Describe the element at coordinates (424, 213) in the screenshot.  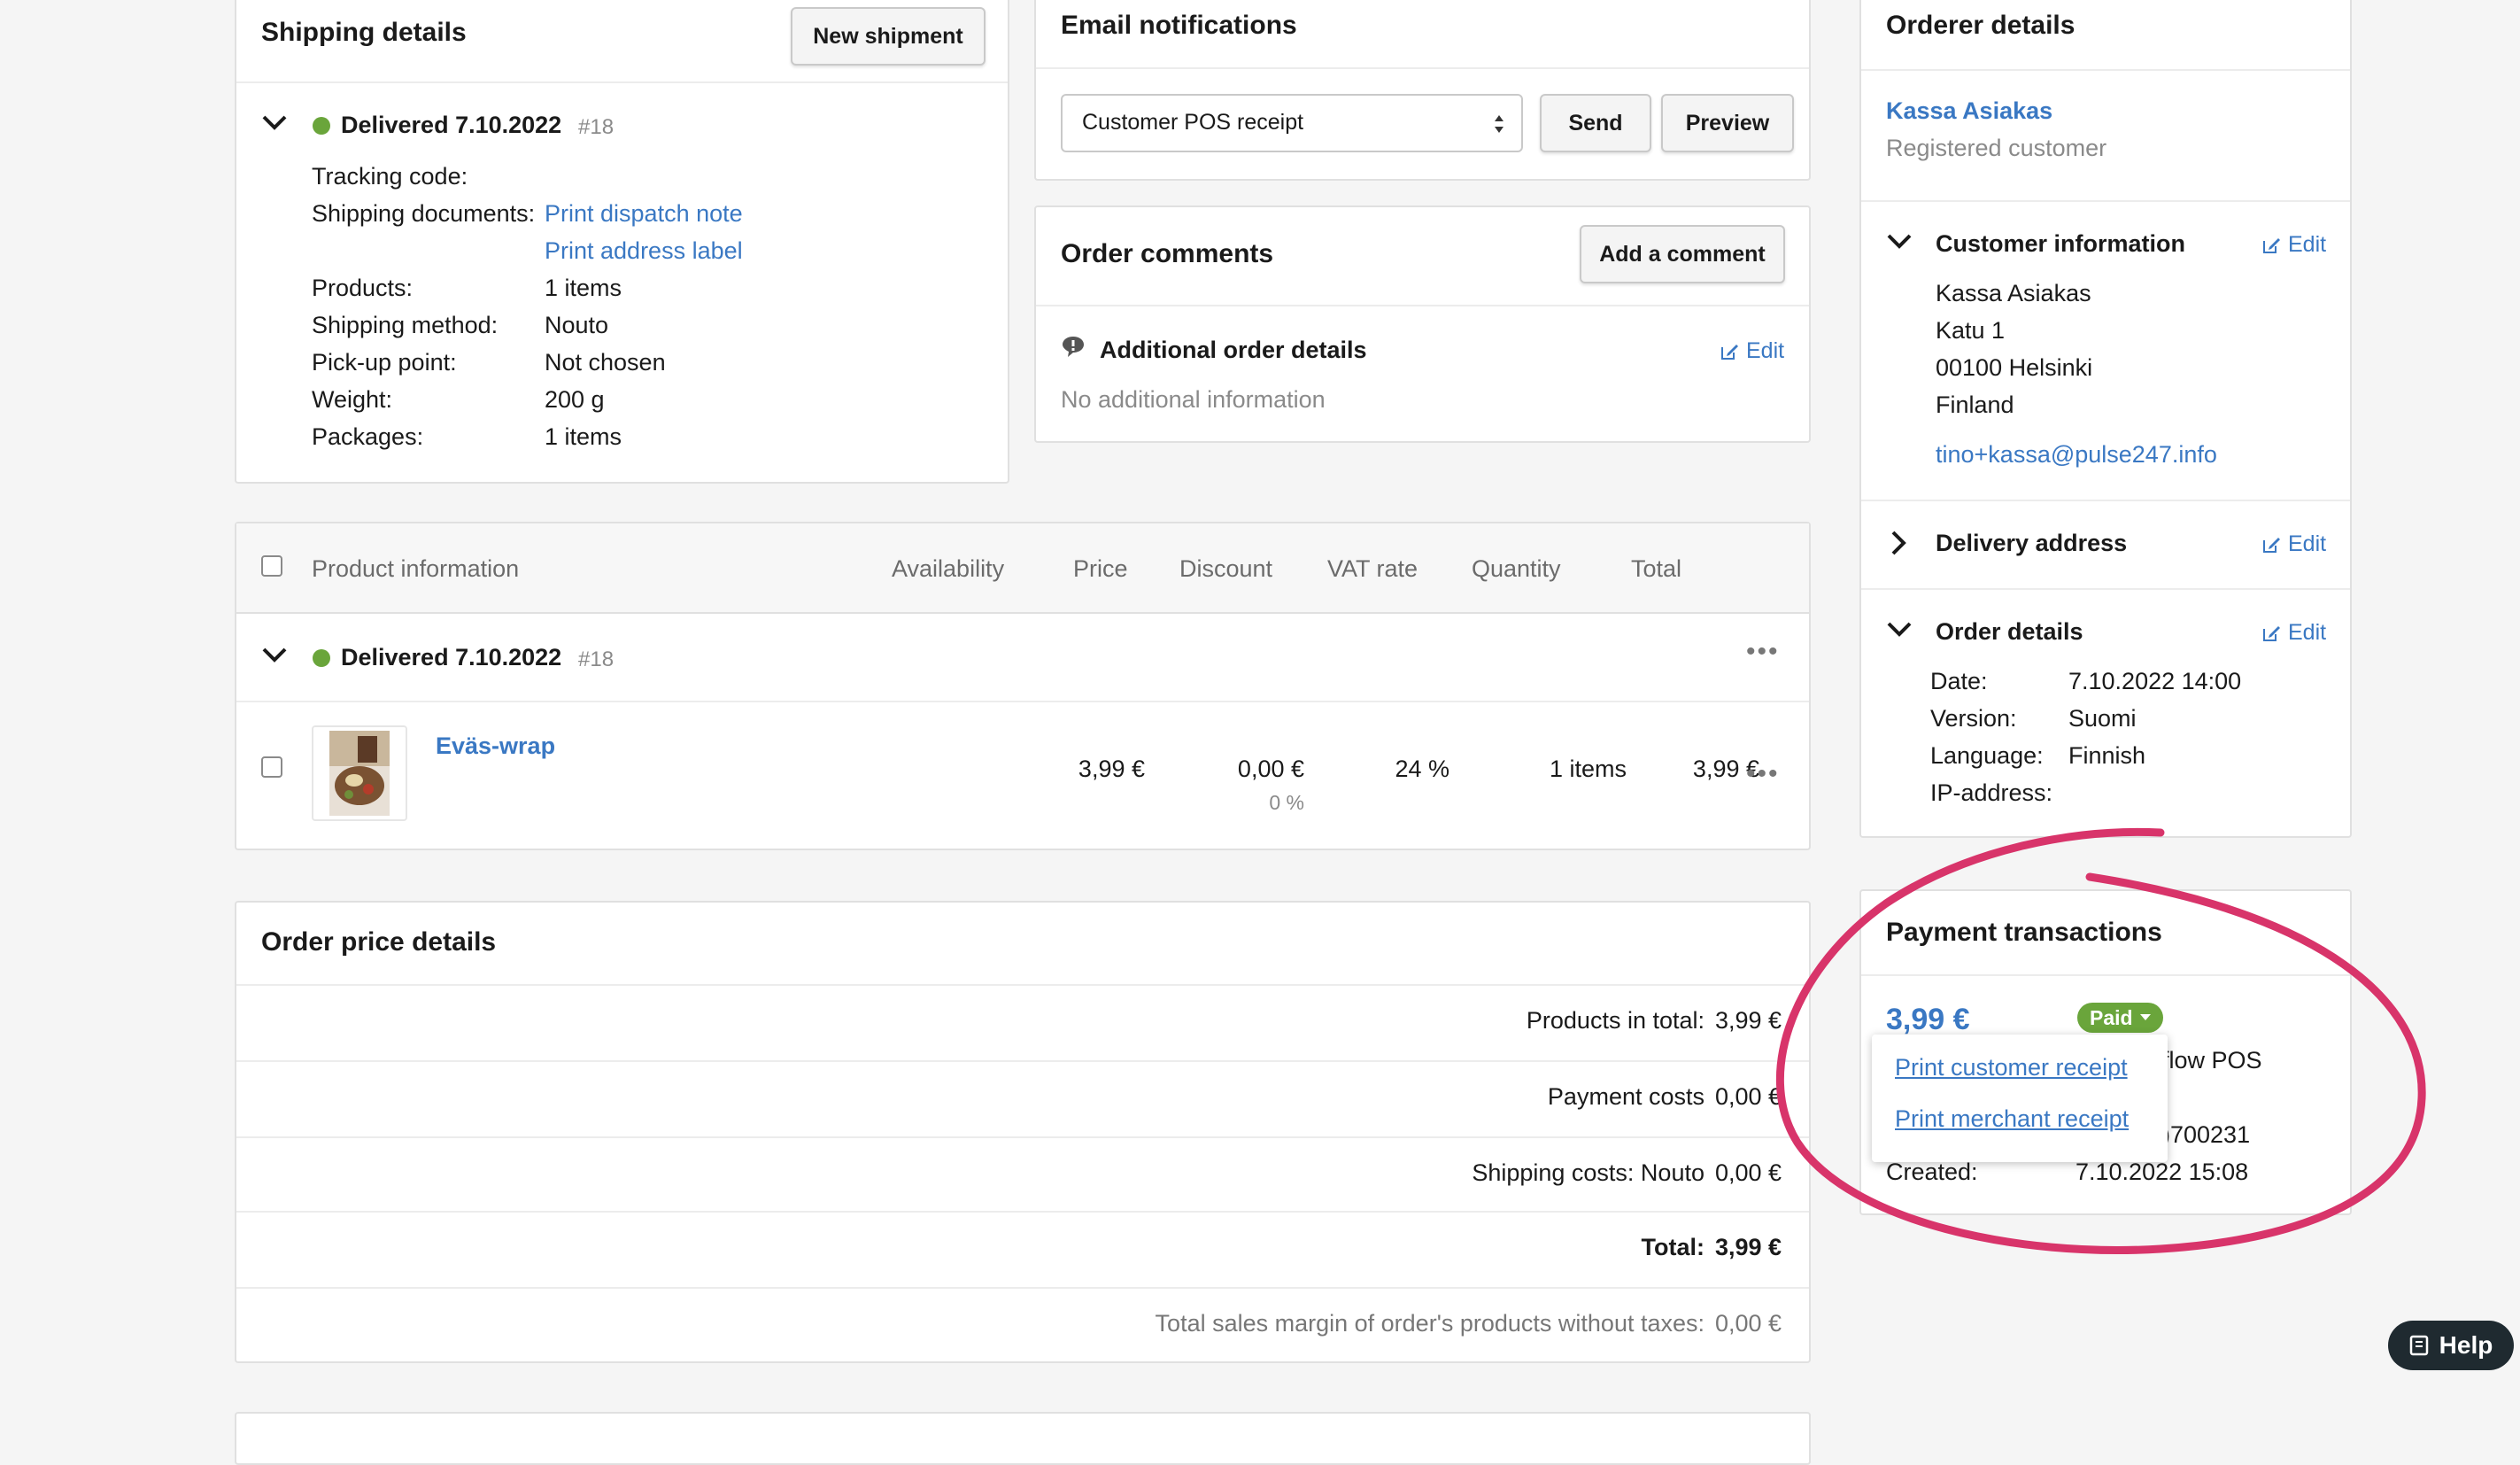
I see `shipping-documents-label: Shipping documents:` at that location.